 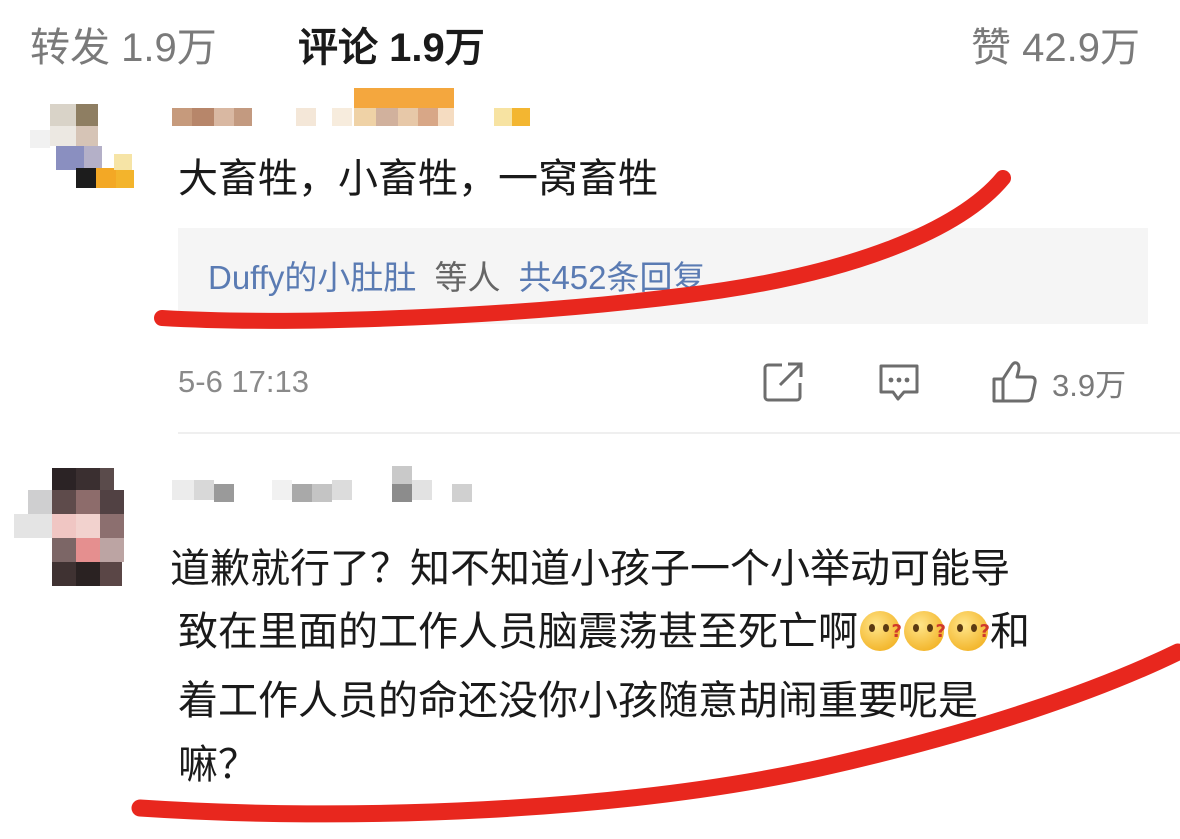 I want to click on share-icon, so click(x=783, y=382).